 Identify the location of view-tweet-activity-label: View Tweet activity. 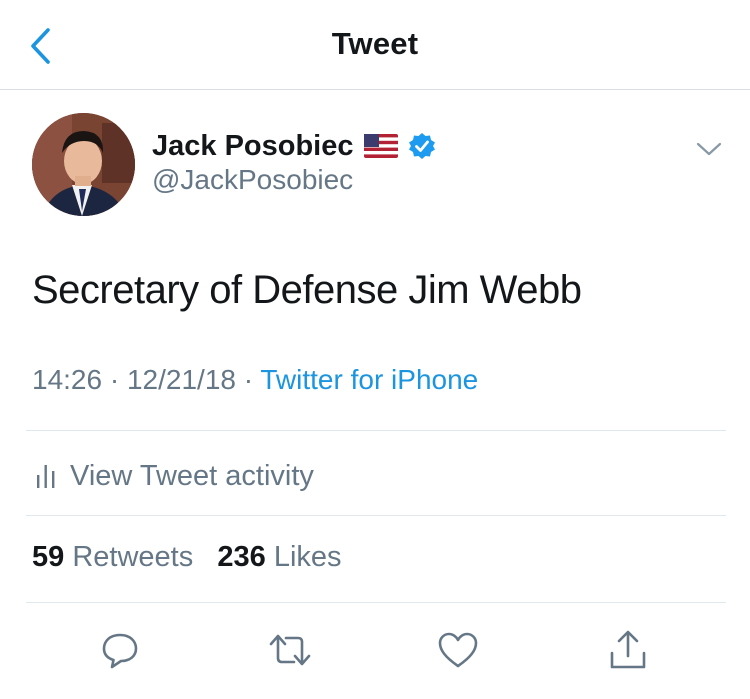
(192, 475).